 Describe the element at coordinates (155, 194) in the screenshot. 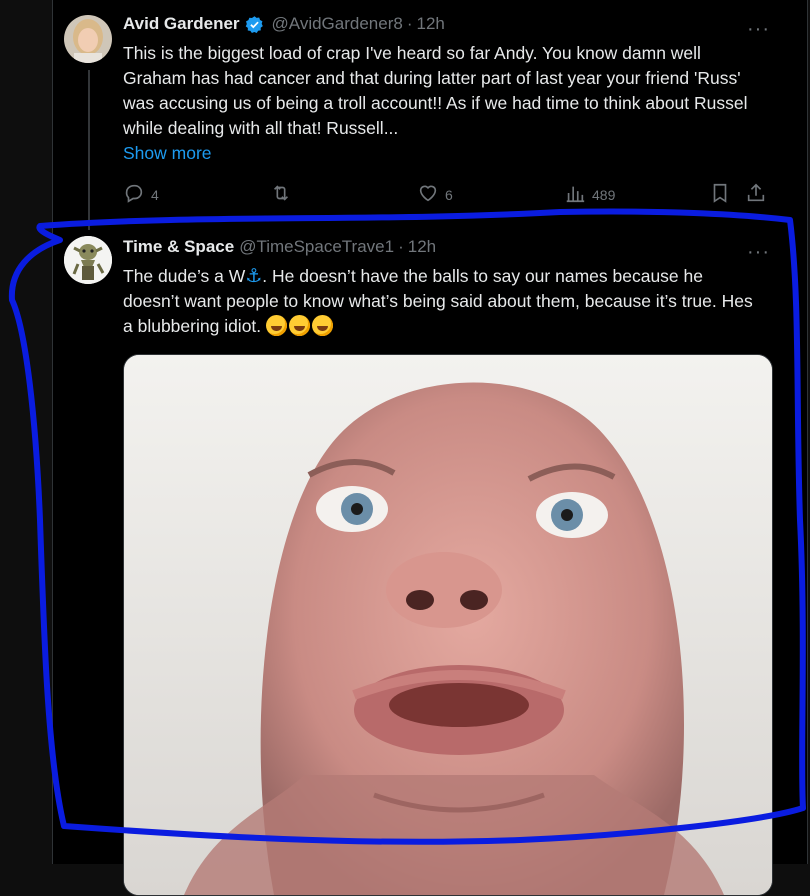

I see `reply-count: 4` at that location.